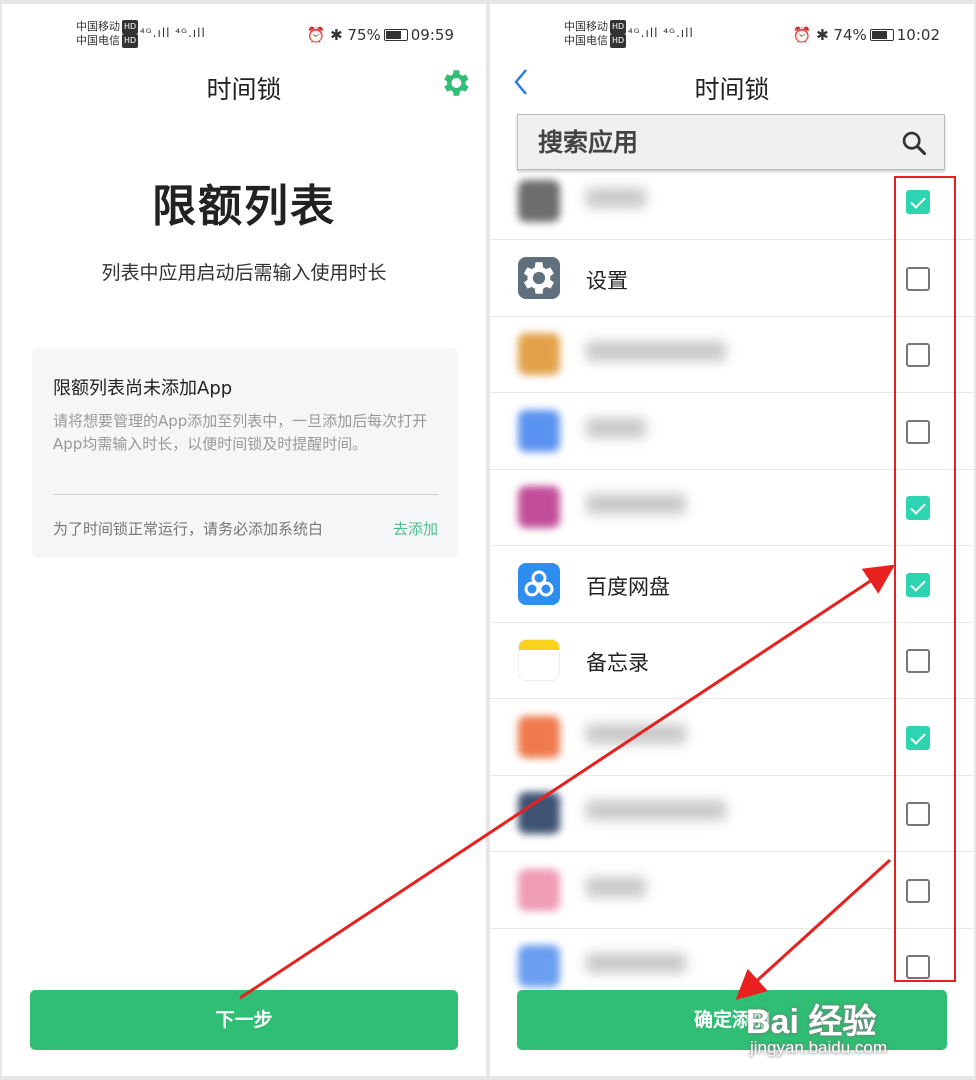 This screenshot has height=1080, width=976. What do you see at coordinates (364, 35) in the screenshot?
I see `battery-percent: 75%` at bounding box center [364, 35].